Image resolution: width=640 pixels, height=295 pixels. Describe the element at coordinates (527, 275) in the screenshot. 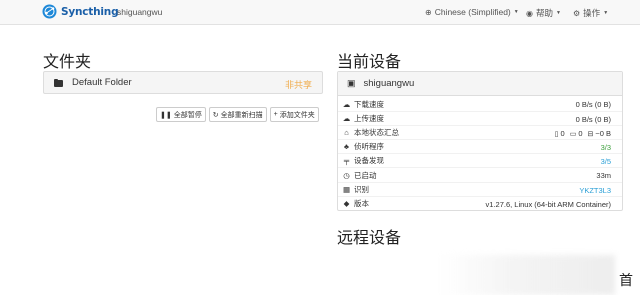

I see `blur-overlay` at that location.